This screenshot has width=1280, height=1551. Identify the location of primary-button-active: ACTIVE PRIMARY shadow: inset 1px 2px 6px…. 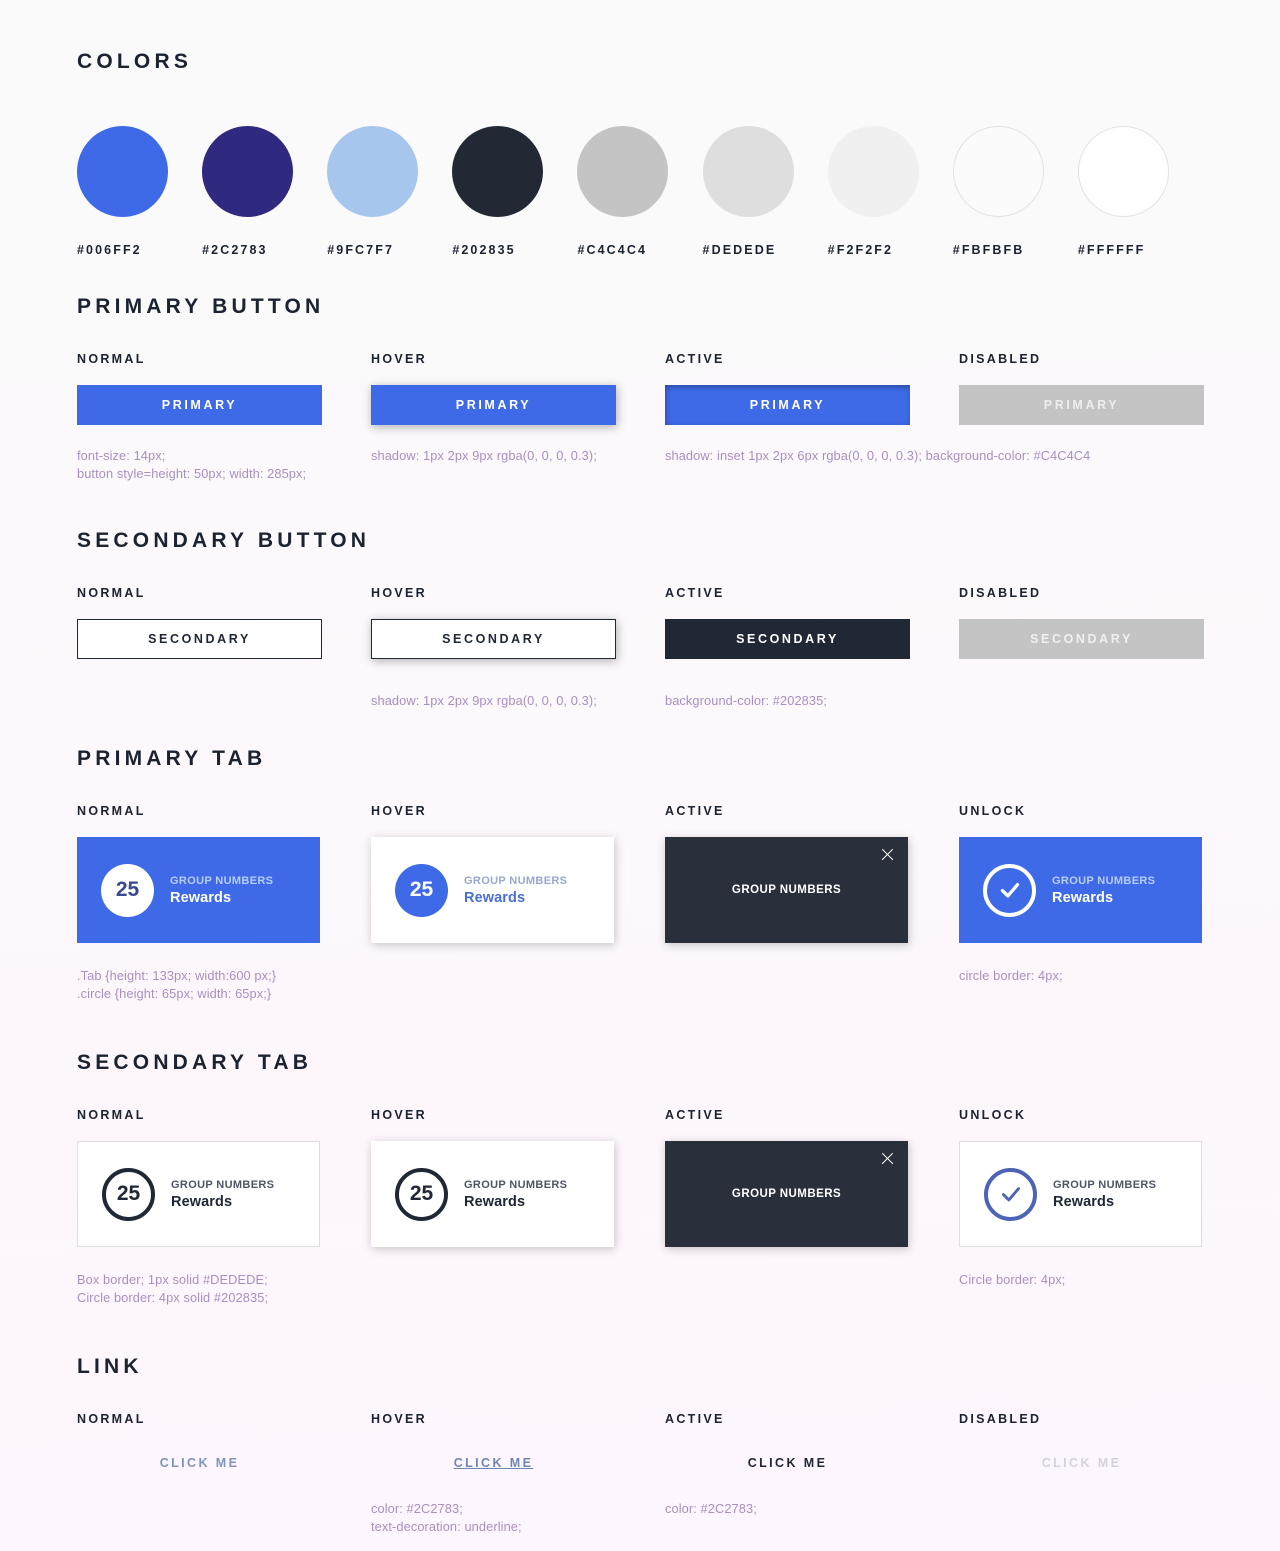
(877, 417).